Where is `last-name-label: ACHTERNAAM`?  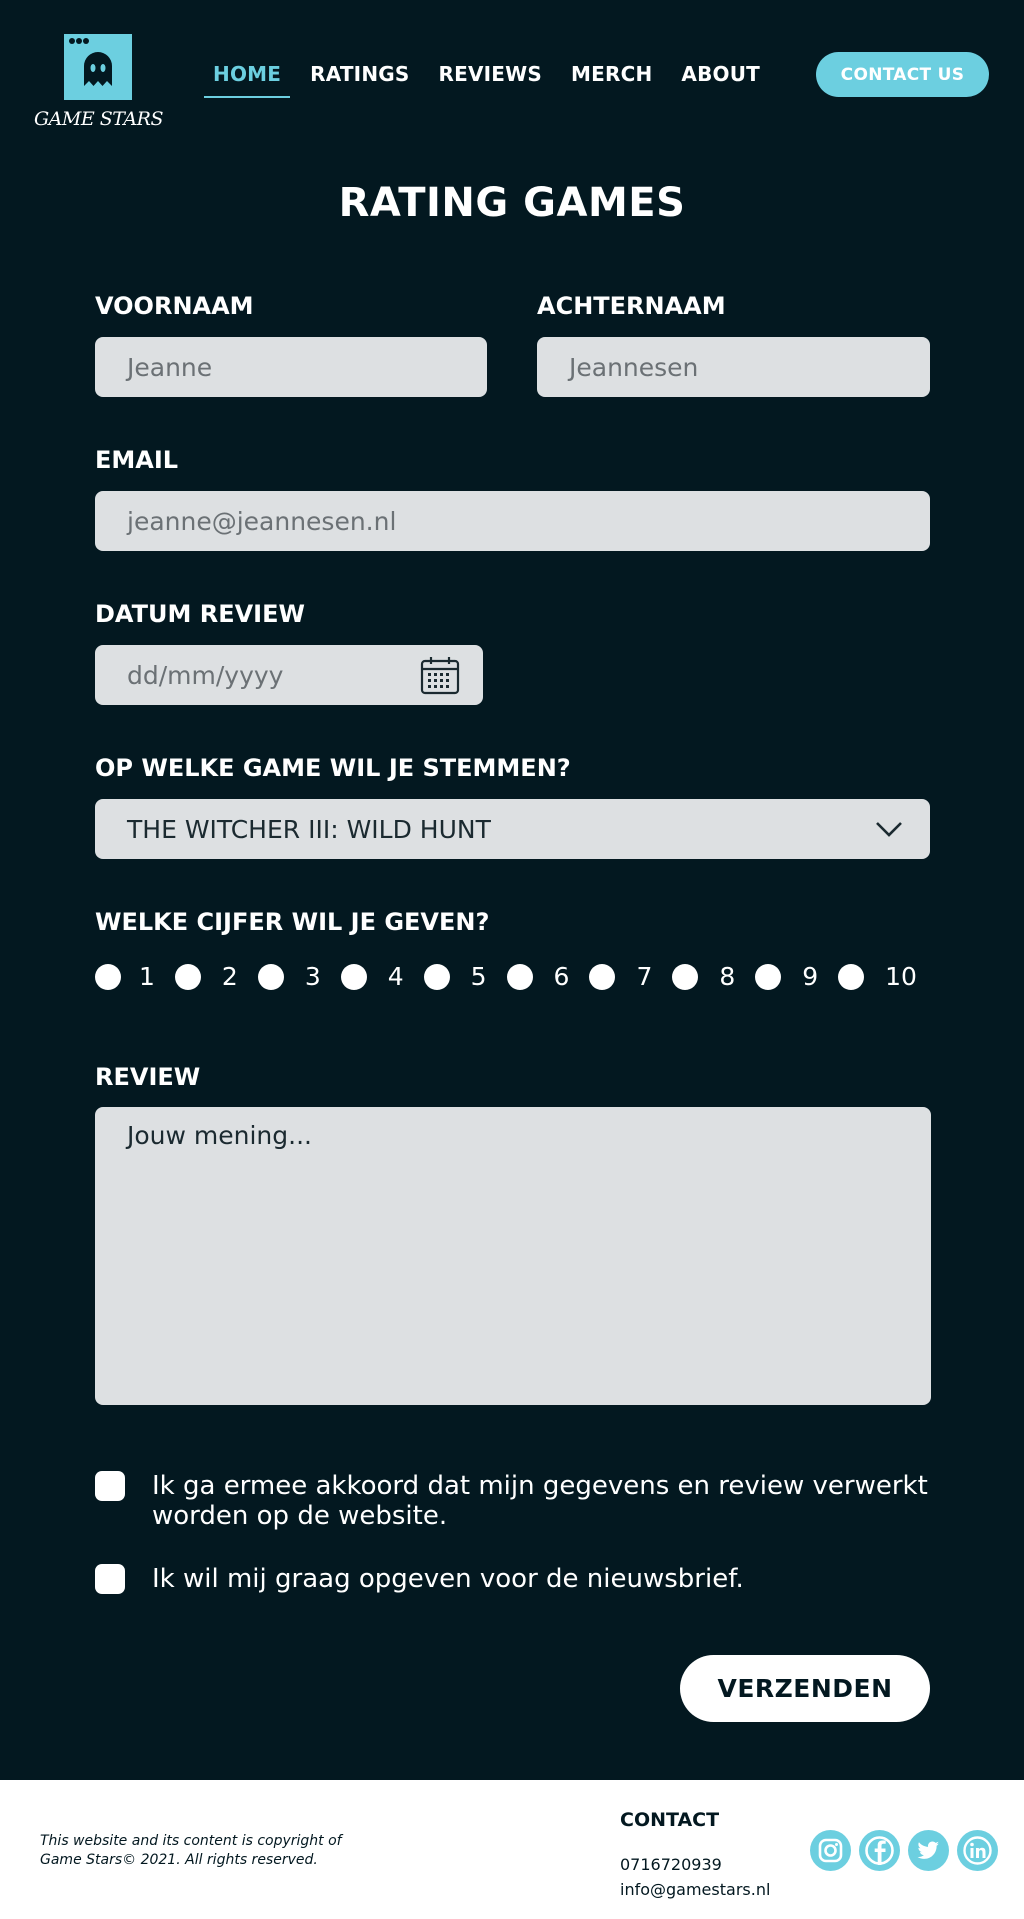 last-name-label: ACHTERNAAM is located at coordinates (631, 306).